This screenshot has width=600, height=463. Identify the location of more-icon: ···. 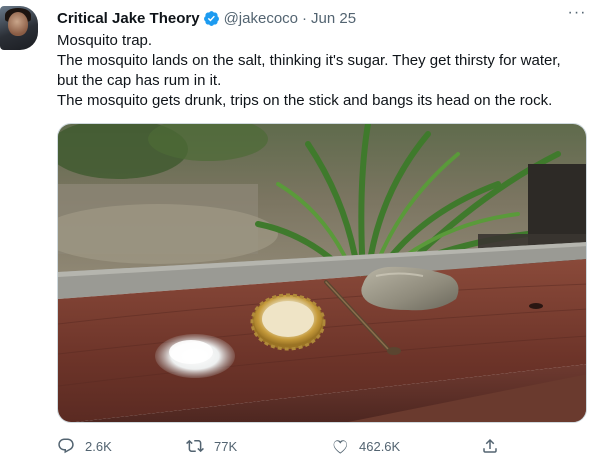
(577, 14).